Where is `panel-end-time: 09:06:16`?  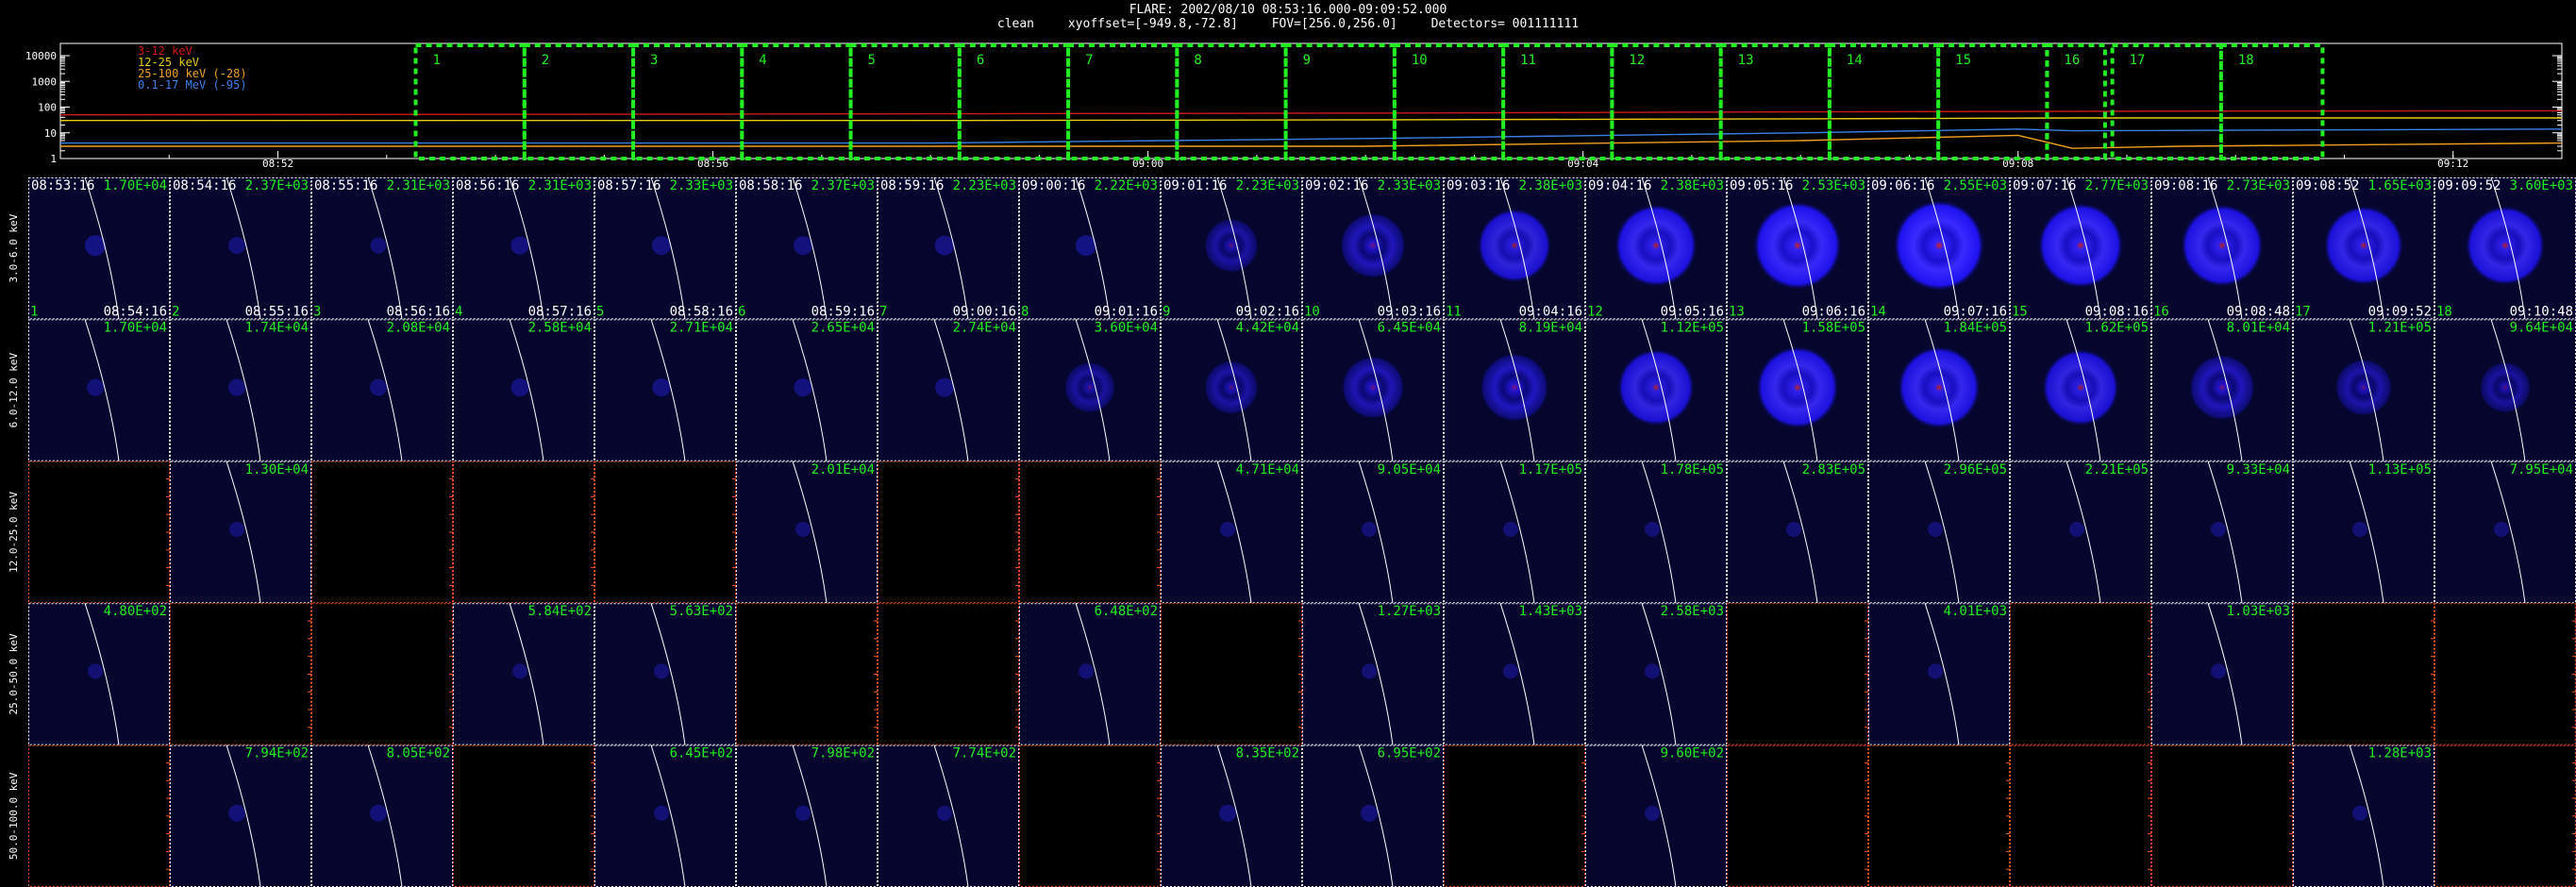
panel-end-time: 09:06:16 is located at coordinates (1833, 311).